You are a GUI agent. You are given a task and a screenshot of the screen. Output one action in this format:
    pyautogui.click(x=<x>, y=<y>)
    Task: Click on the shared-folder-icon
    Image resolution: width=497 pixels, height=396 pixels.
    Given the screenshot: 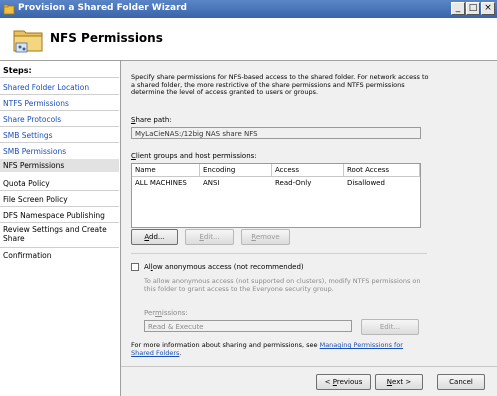 What is the action you would take?
    pyautogui.click(x=28, y=41)
    